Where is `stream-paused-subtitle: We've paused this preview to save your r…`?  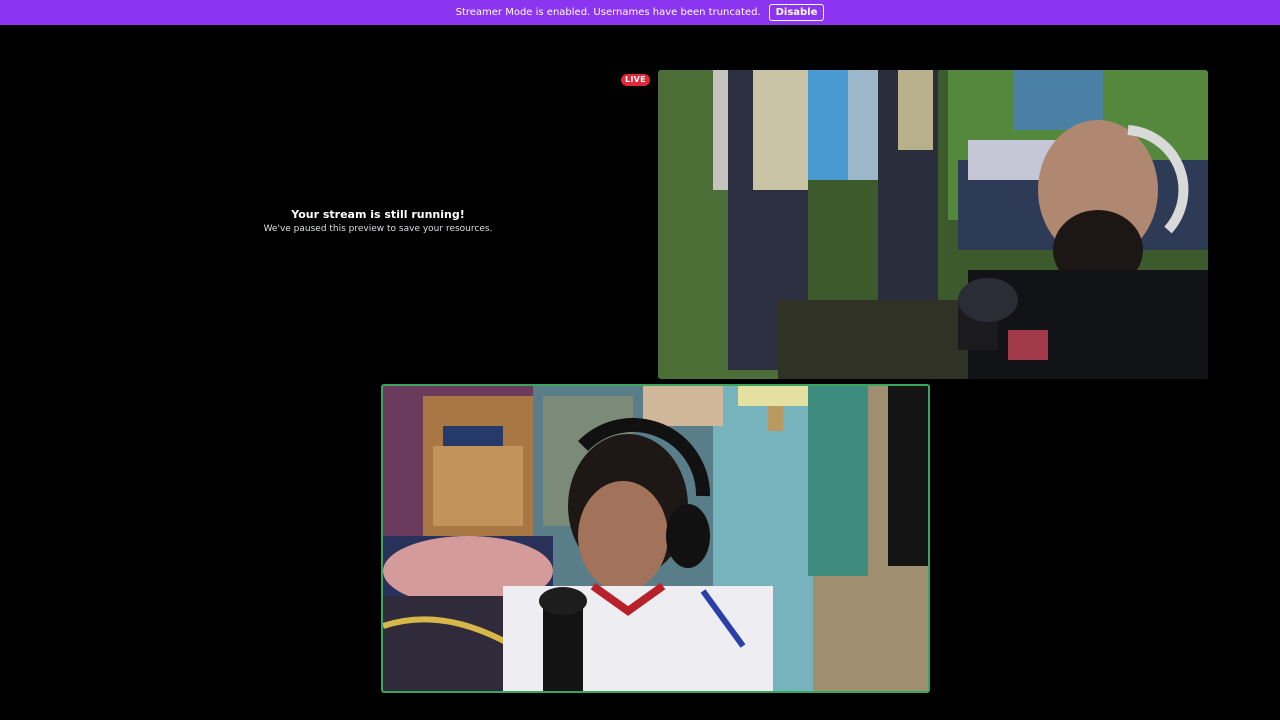 stream-paused-subtitle: We've paused this preview to save your r… is located at coordinates (378, 229).